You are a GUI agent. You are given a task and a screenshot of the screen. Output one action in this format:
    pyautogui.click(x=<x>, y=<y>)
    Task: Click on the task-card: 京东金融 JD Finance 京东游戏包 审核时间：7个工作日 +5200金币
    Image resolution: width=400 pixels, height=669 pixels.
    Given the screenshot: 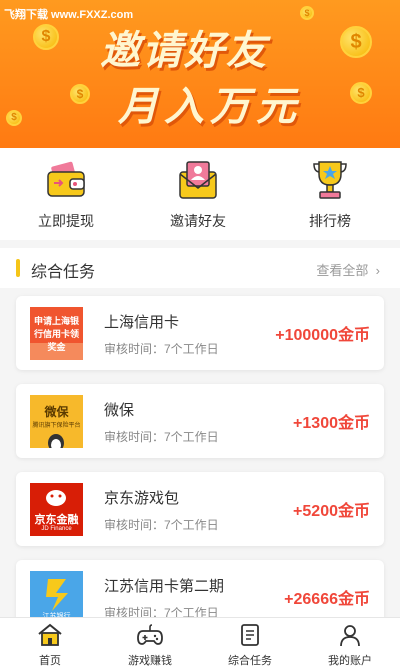 What is the action you would take?
    pyautogui.click(x=200, y=509)
    